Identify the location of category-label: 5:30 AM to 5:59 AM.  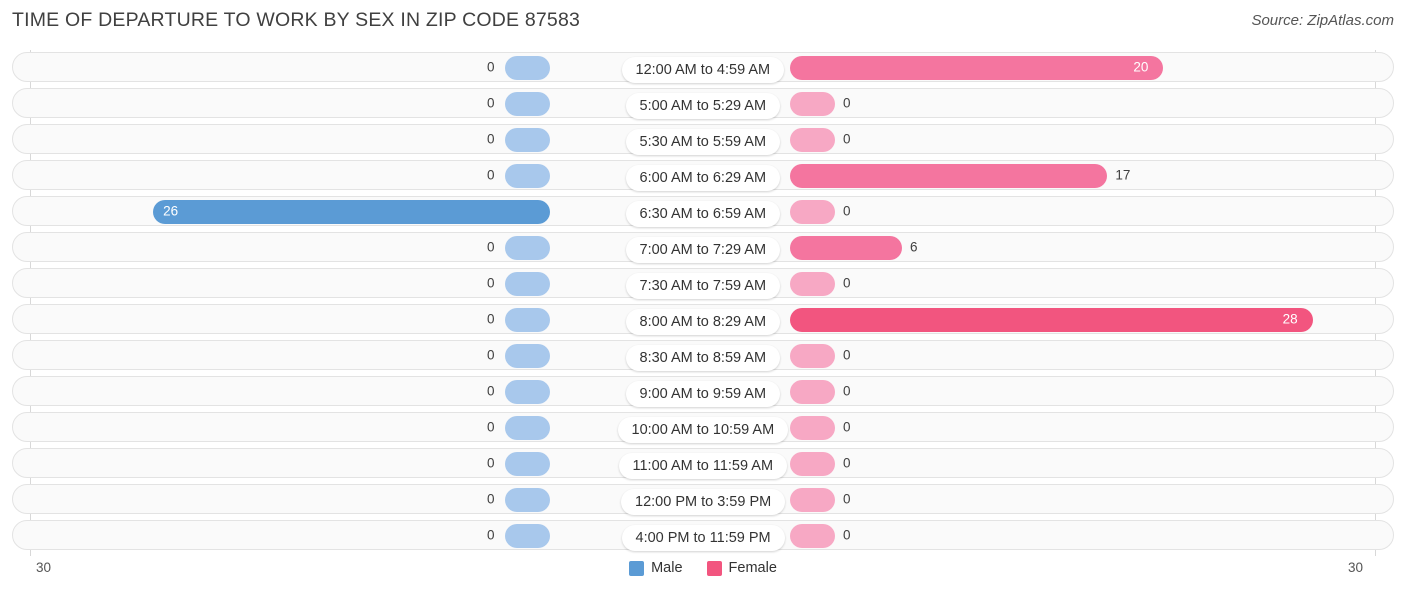
(703, 142).